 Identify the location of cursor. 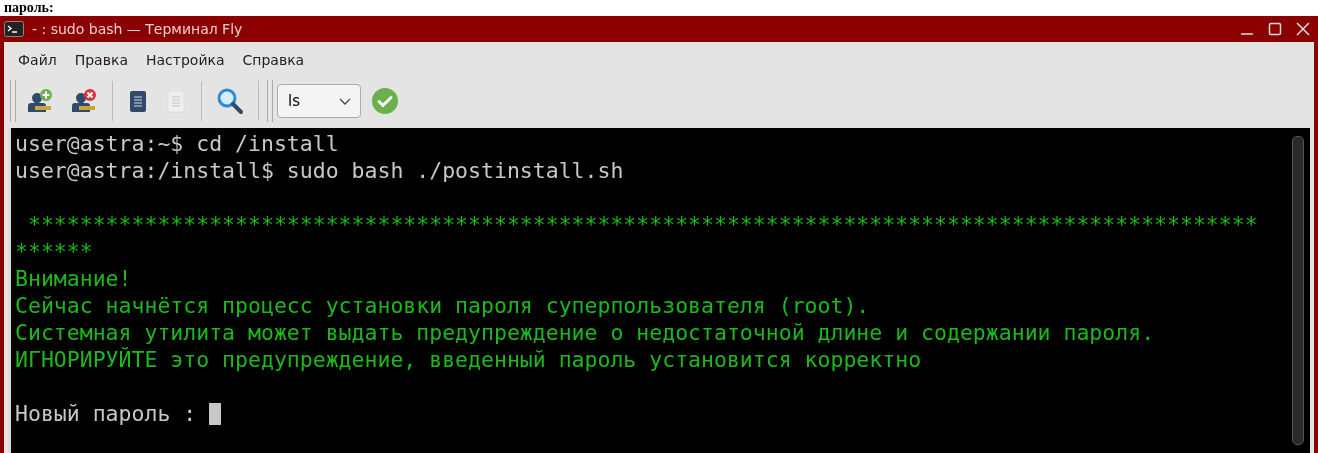
(215, 413).